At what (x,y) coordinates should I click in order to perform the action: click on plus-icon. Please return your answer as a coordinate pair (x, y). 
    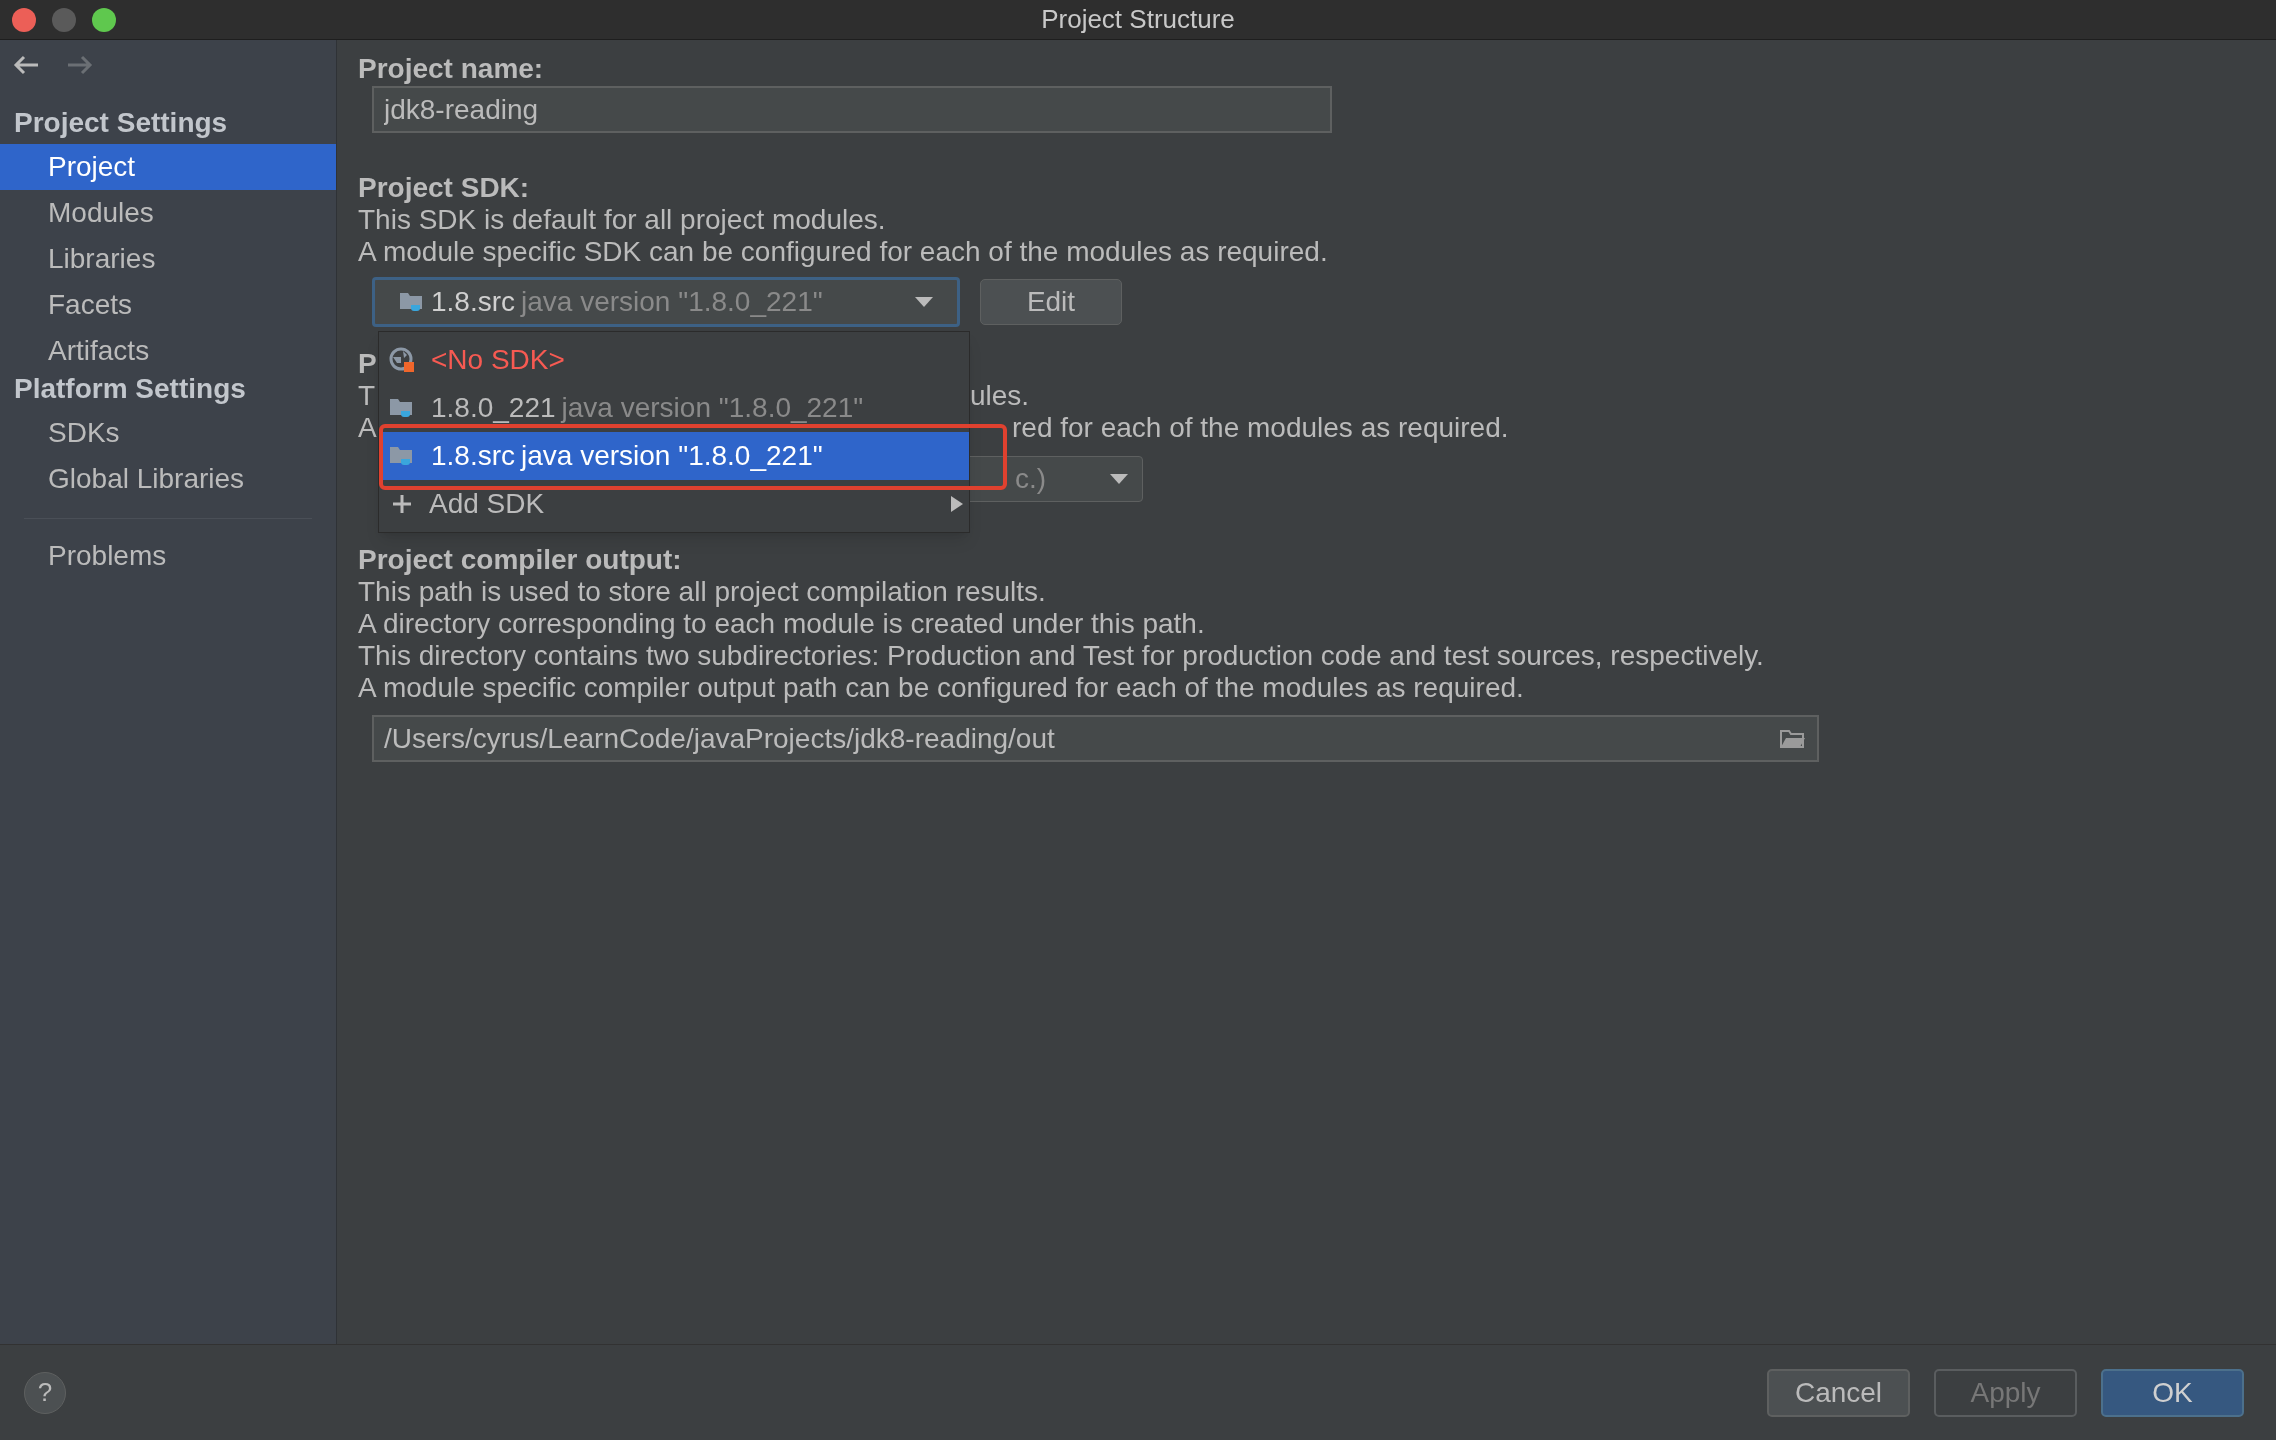
    Looking at the image, I should click on (402, 504).